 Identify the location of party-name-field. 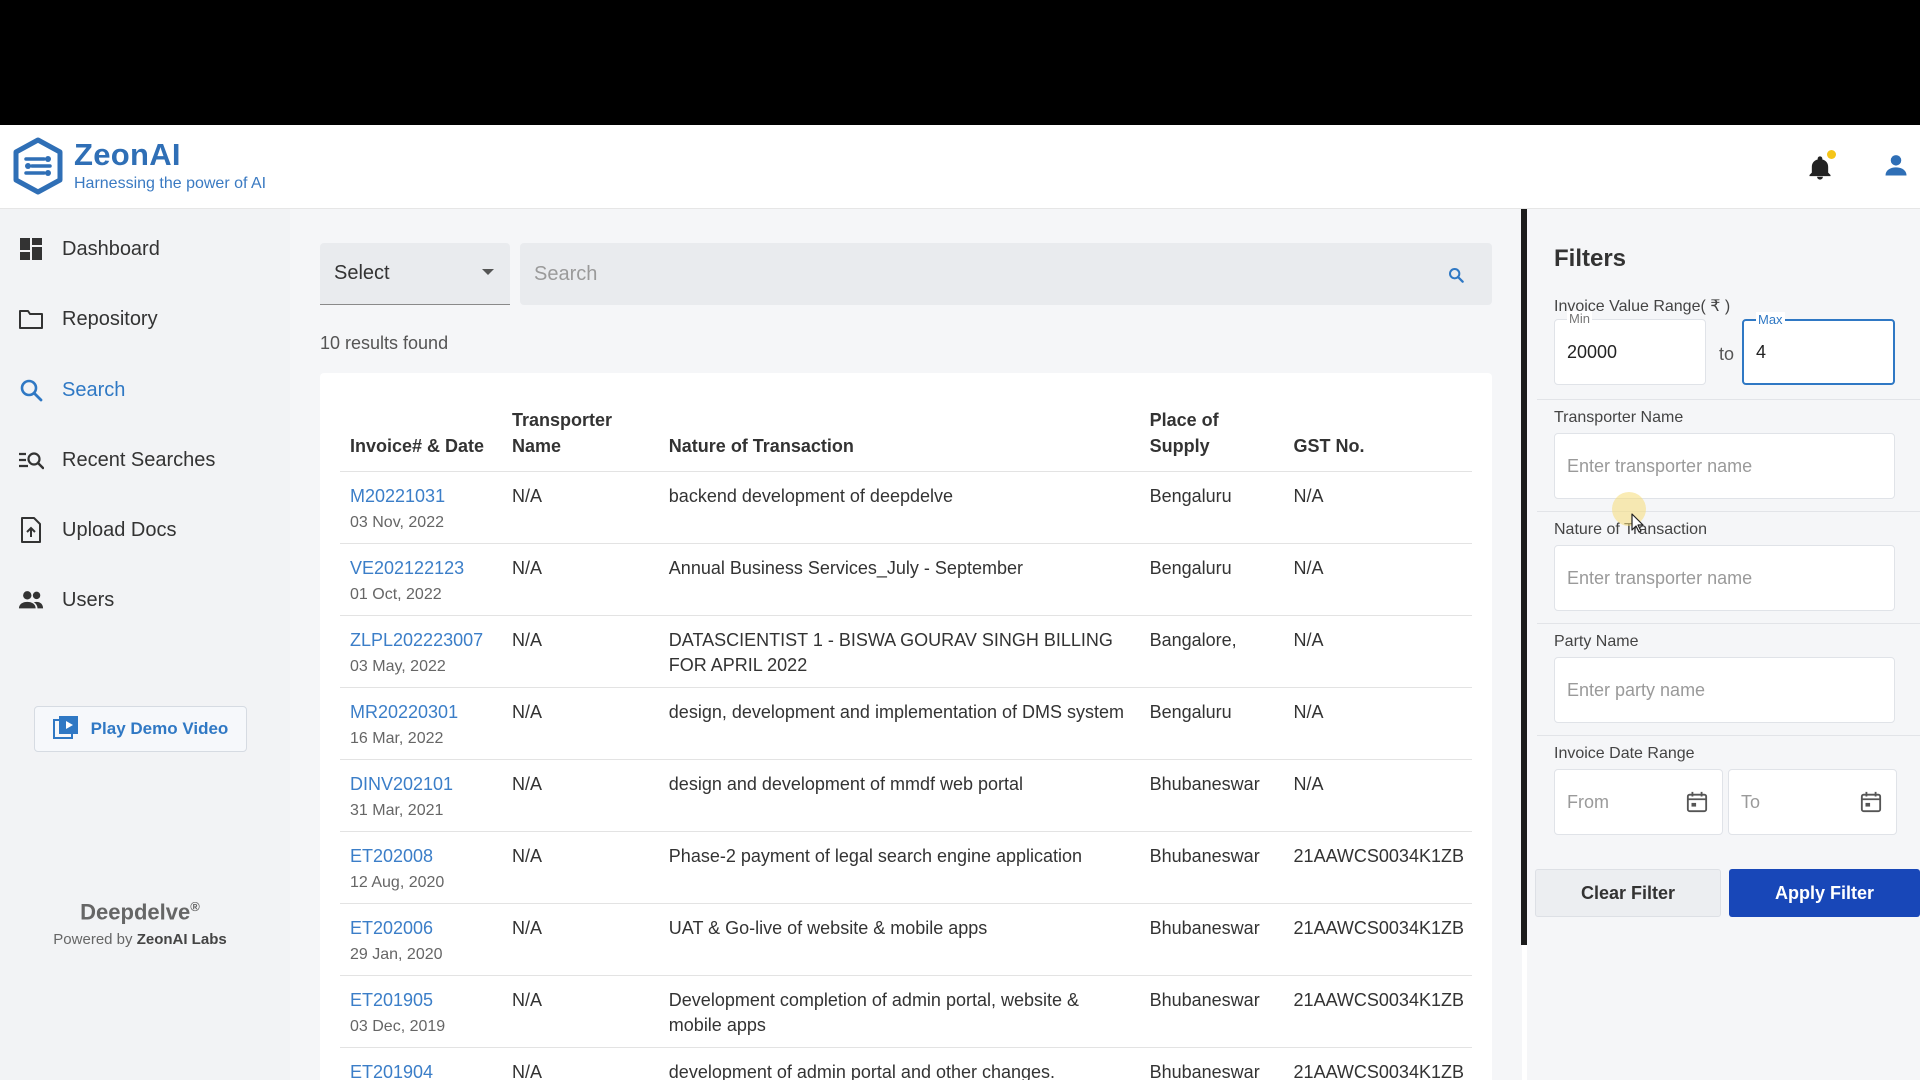
(1724, 690).